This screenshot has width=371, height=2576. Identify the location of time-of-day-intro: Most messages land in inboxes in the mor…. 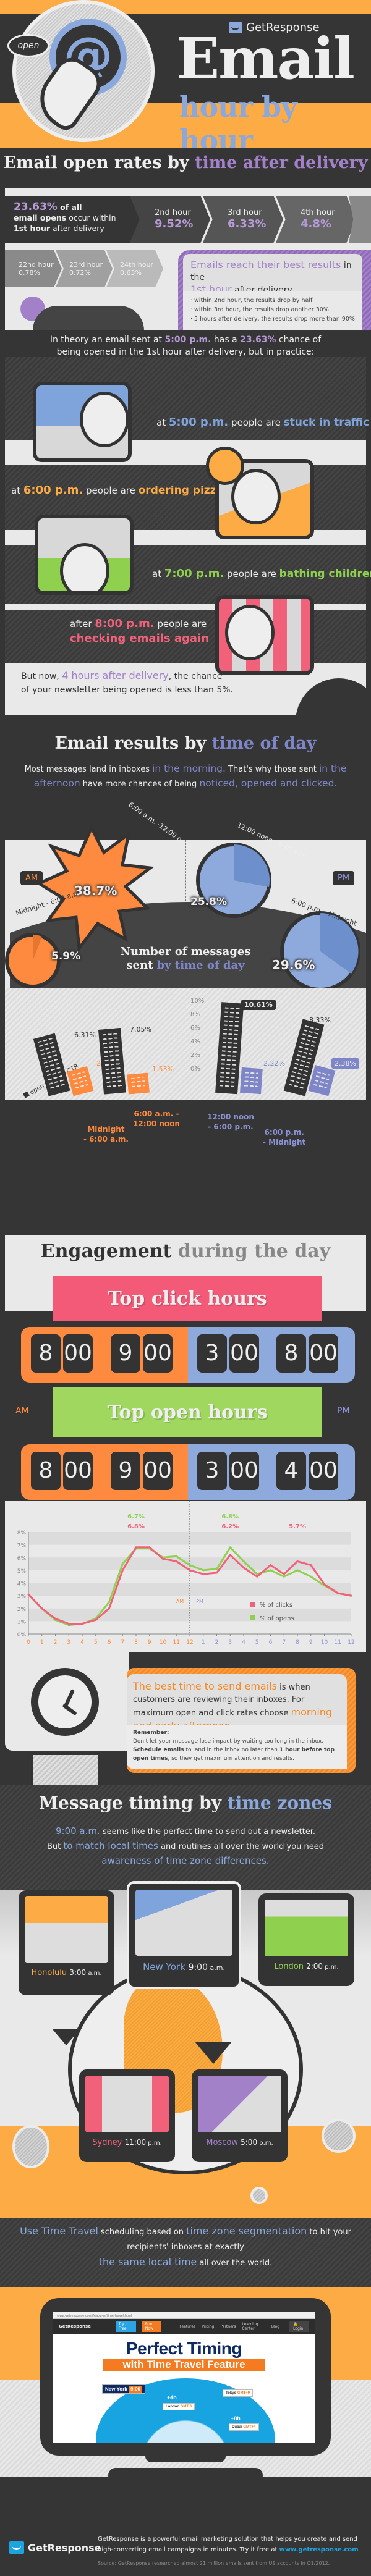
(185, 776).